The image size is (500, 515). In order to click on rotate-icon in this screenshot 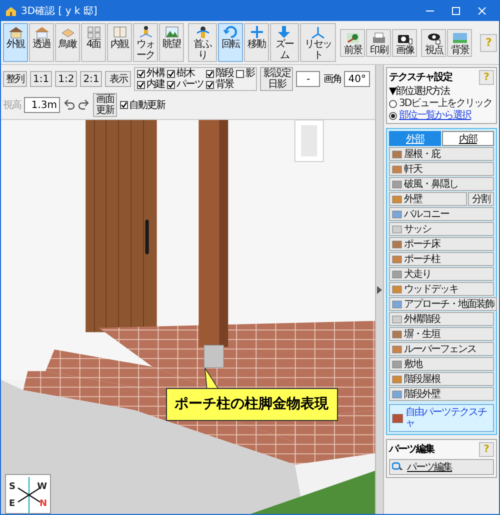, I will do `click(230, 32)`.